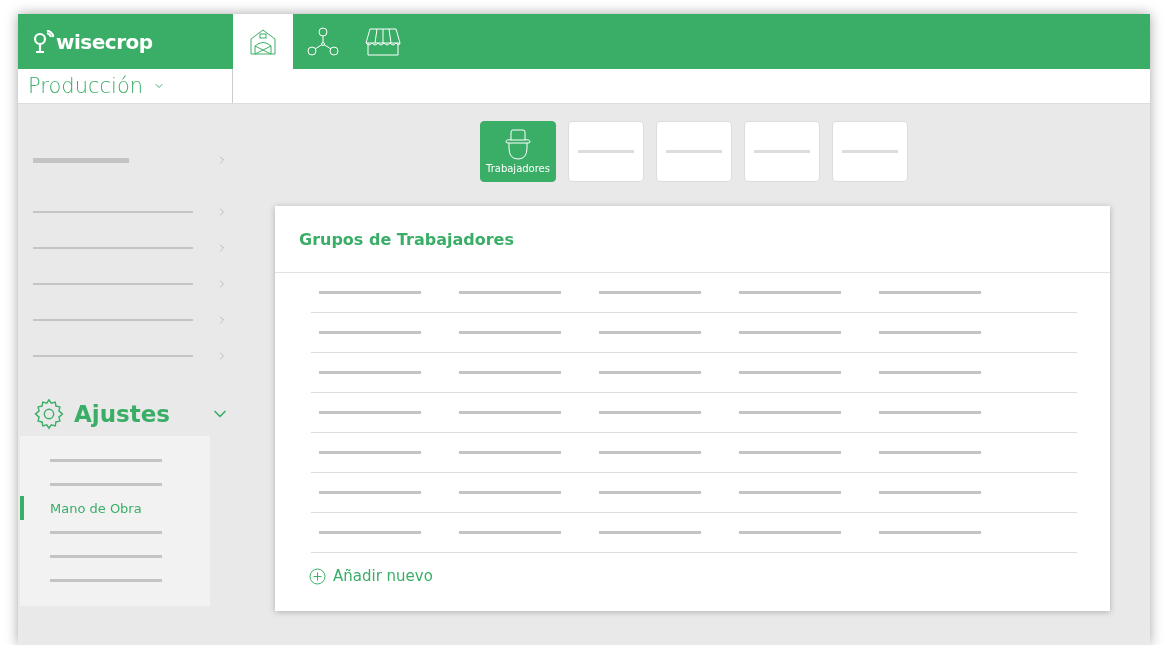 This screenshot has width=1168, height=664. Describe the element at coordinates (317, 576) in the screenshot. I see `plus-circle-icon` at that location.